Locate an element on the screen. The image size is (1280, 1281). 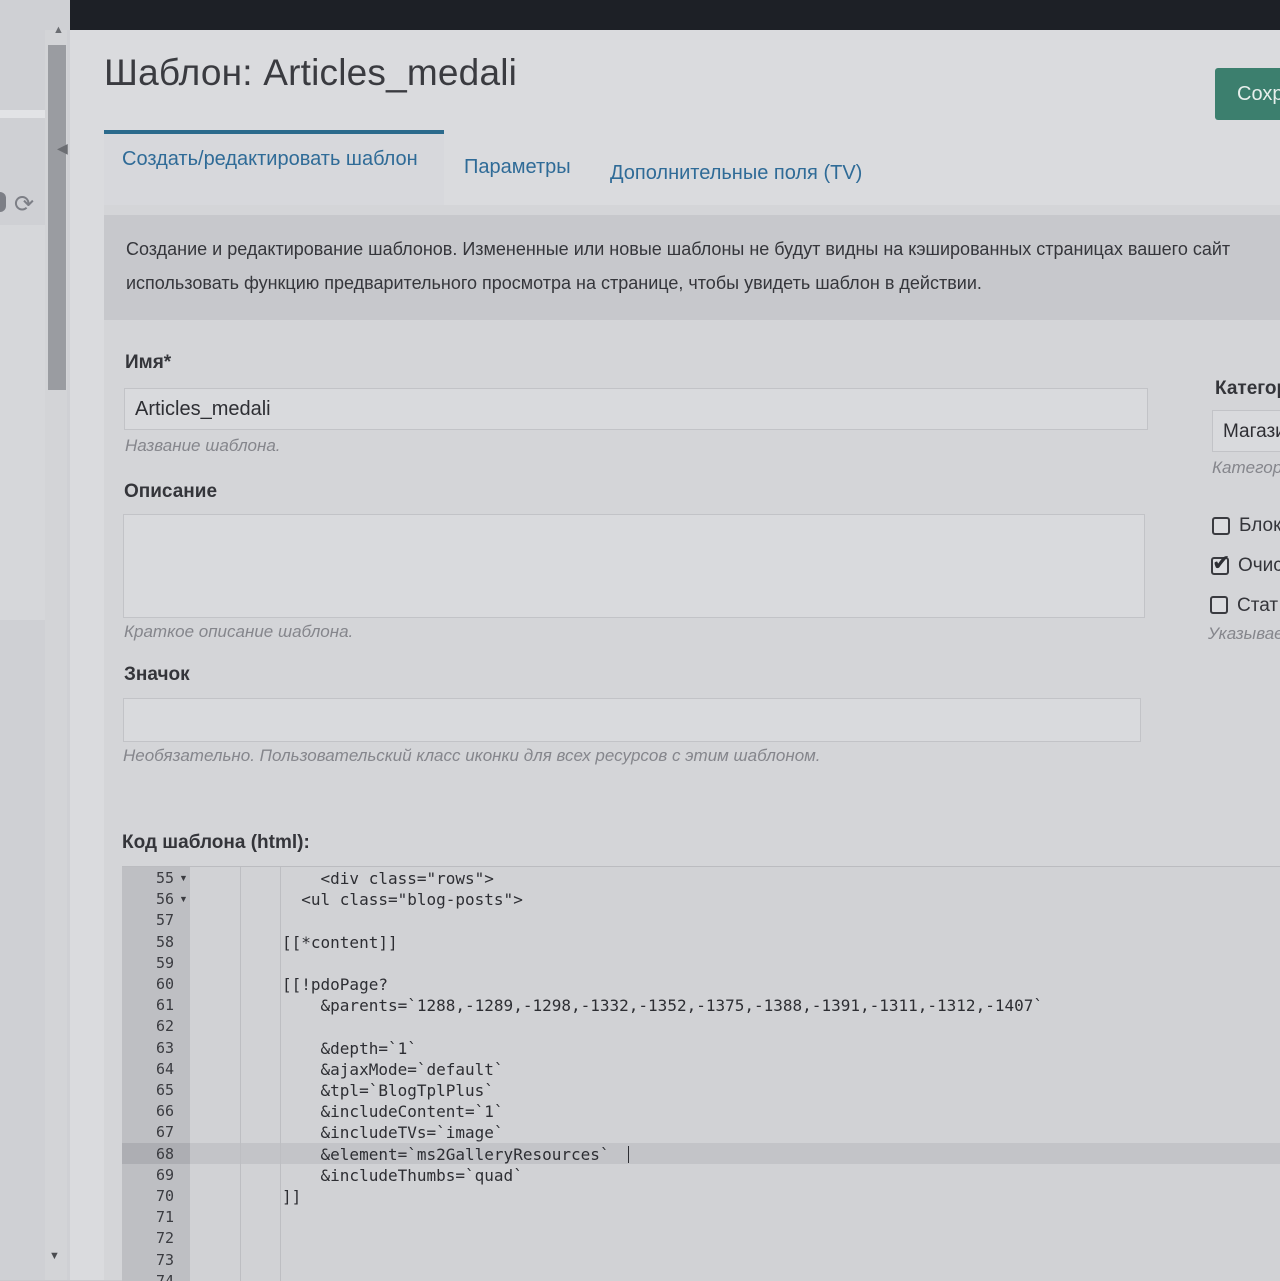
scroll-up-icon: ▲ is located at coordinates (58, 30).